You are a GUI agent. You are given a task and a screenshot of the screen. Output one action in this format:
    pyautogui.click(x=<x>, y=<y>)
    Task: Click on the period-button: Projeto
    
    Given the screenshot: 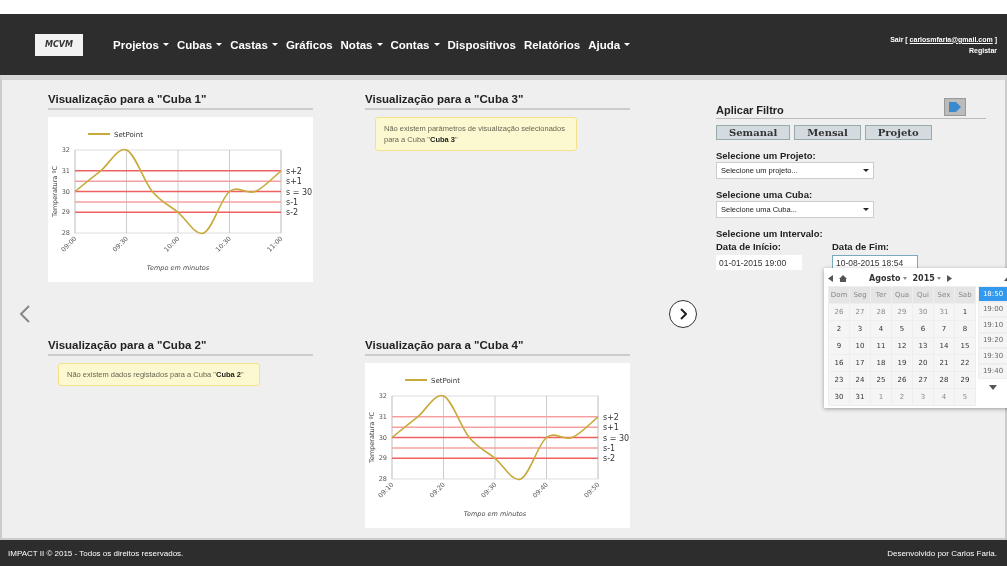 What is the action you would take?
    pyautogui.click(x=898, y=132)
    